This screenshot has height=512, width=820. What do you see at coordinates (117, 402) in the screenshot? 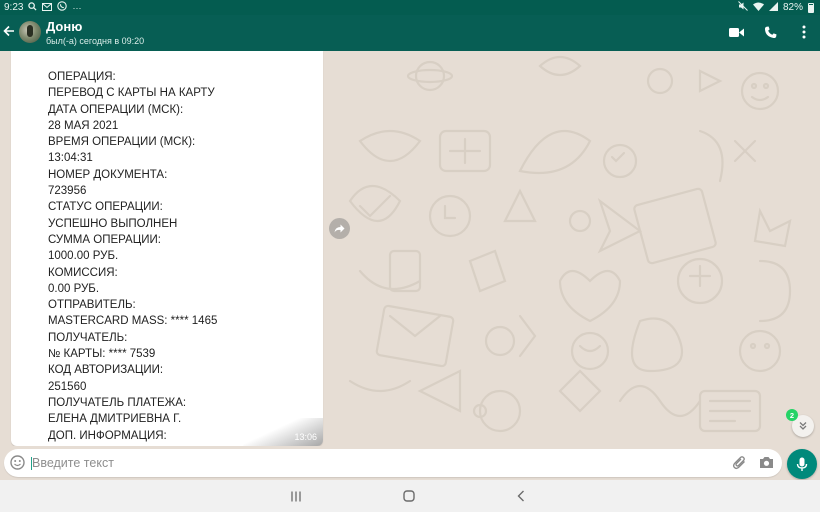
I see `message-line: ПОЛУЧАТЕЛЬ ПЛАТЕЖА:` at bounding box center [117, 402].